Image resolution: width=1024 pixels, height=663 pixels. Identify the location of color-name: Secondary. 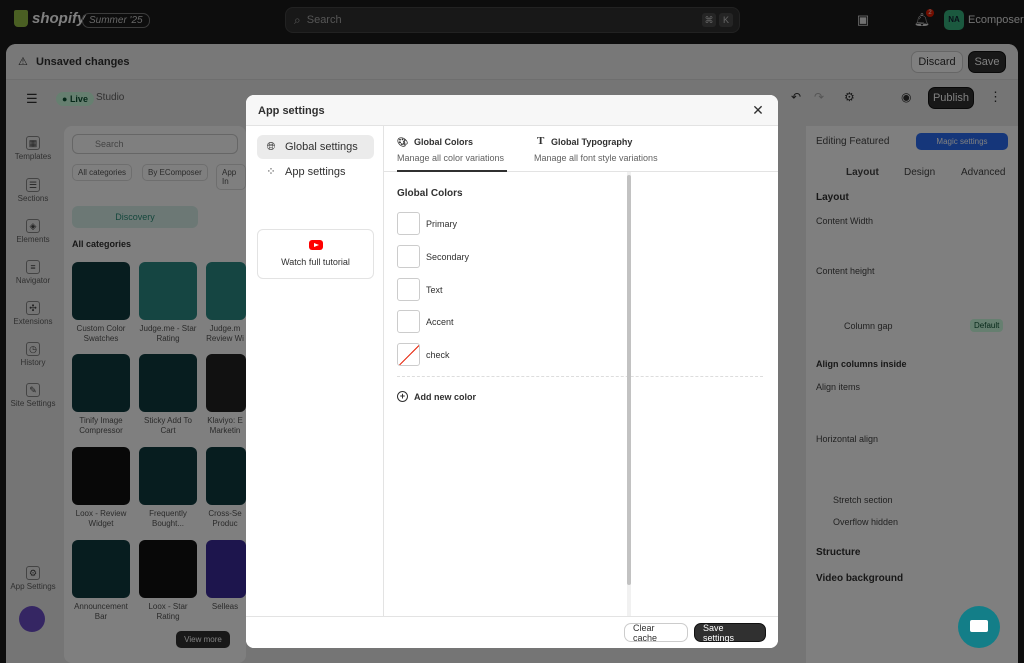
(448, 257).